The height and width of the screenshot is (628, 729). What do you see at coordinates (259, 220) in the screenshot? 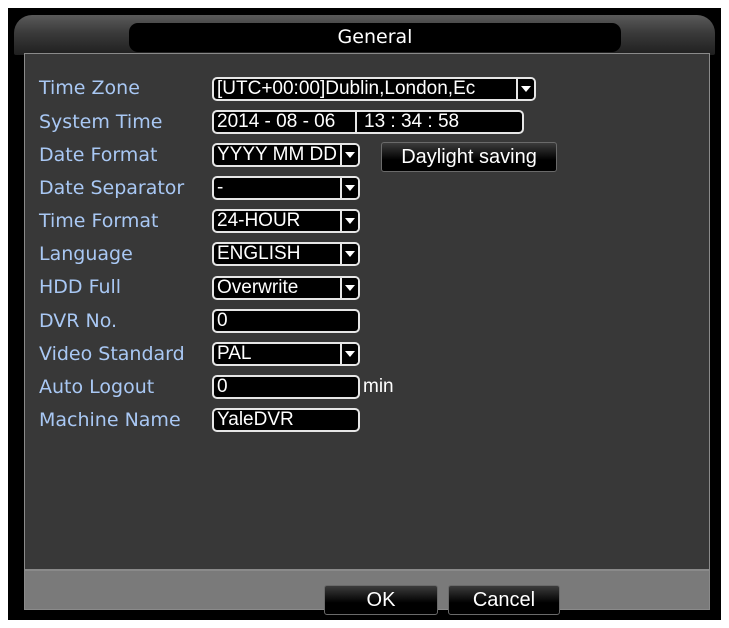
I see `time-format-value: 24-HOUR` at bounding box center [259, 220].